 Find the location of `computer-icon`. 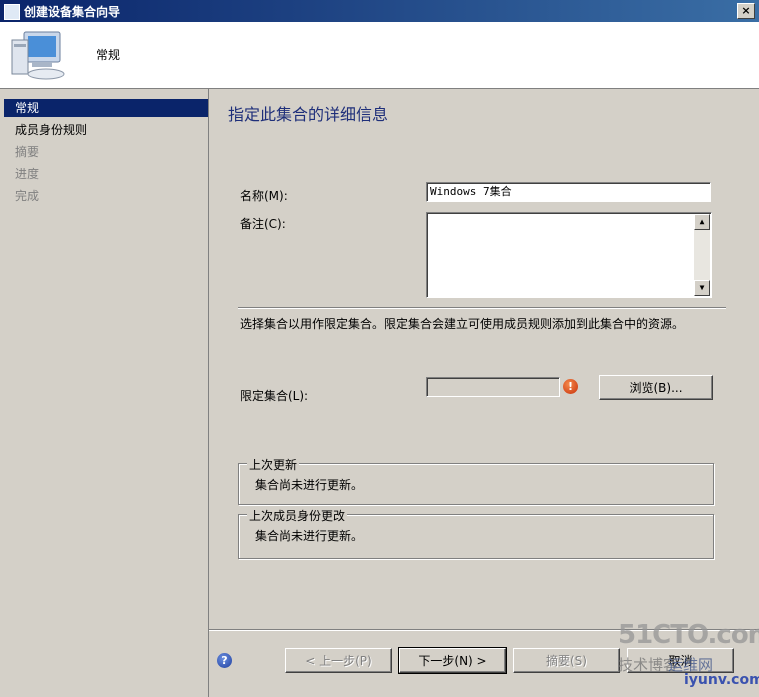

computer-icon is located at coordinates (38, 55).